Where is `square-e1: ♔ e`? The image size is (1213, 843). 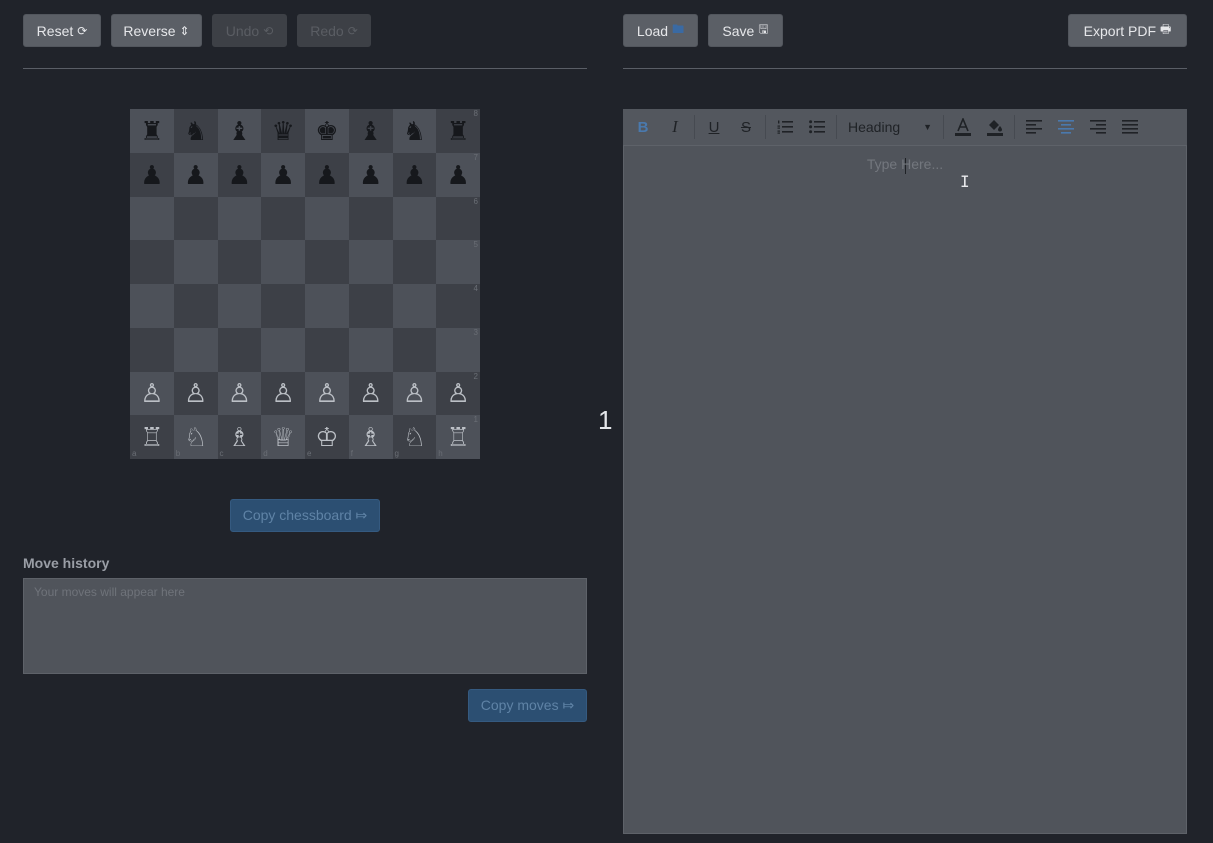
square-e1: ♔ e is located at coordinates (327, 437).